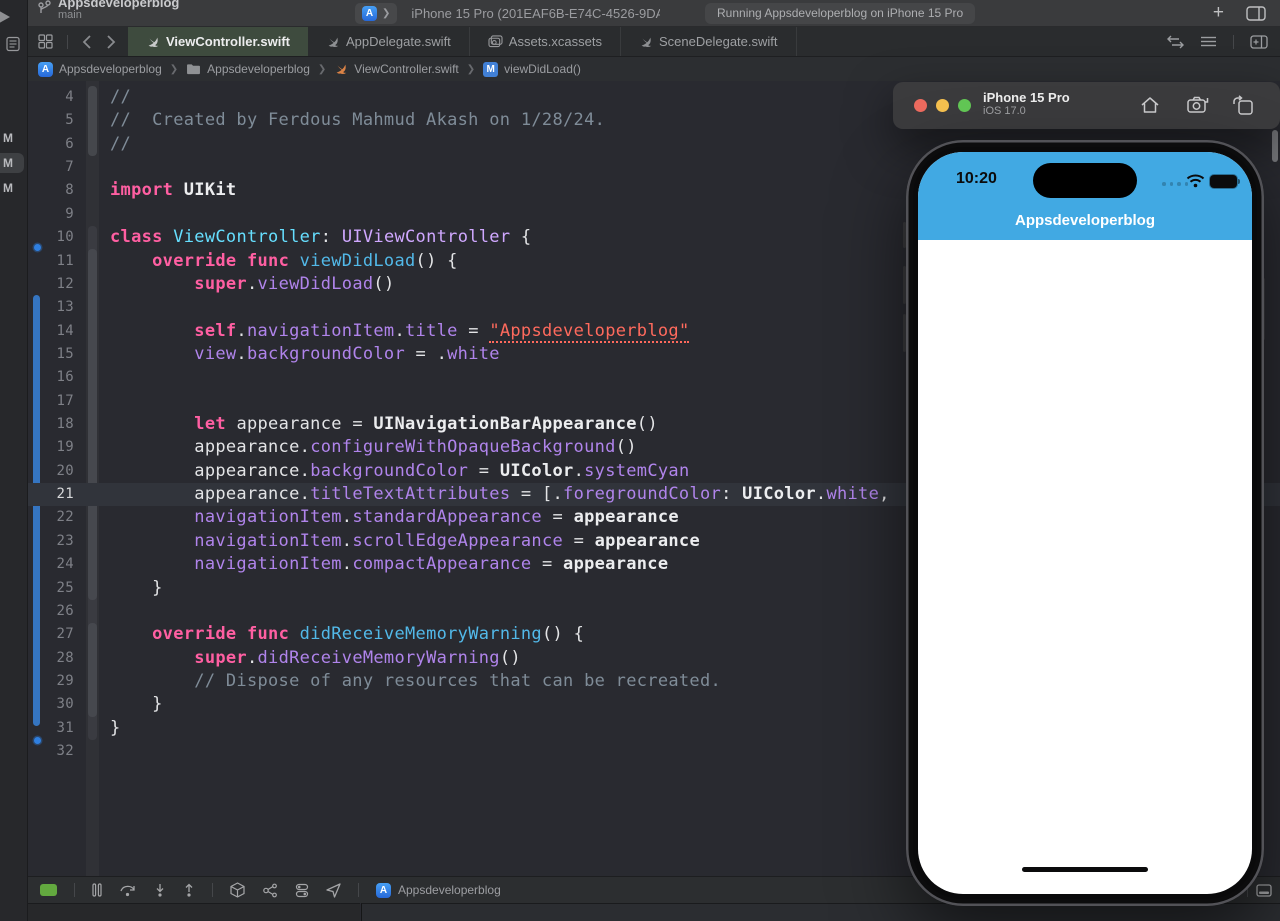 This screenshot has height=921, width=1280. Describe the element at coordinates (1208, 41) in the screenshot. I see `editor-options-icon` at that location.